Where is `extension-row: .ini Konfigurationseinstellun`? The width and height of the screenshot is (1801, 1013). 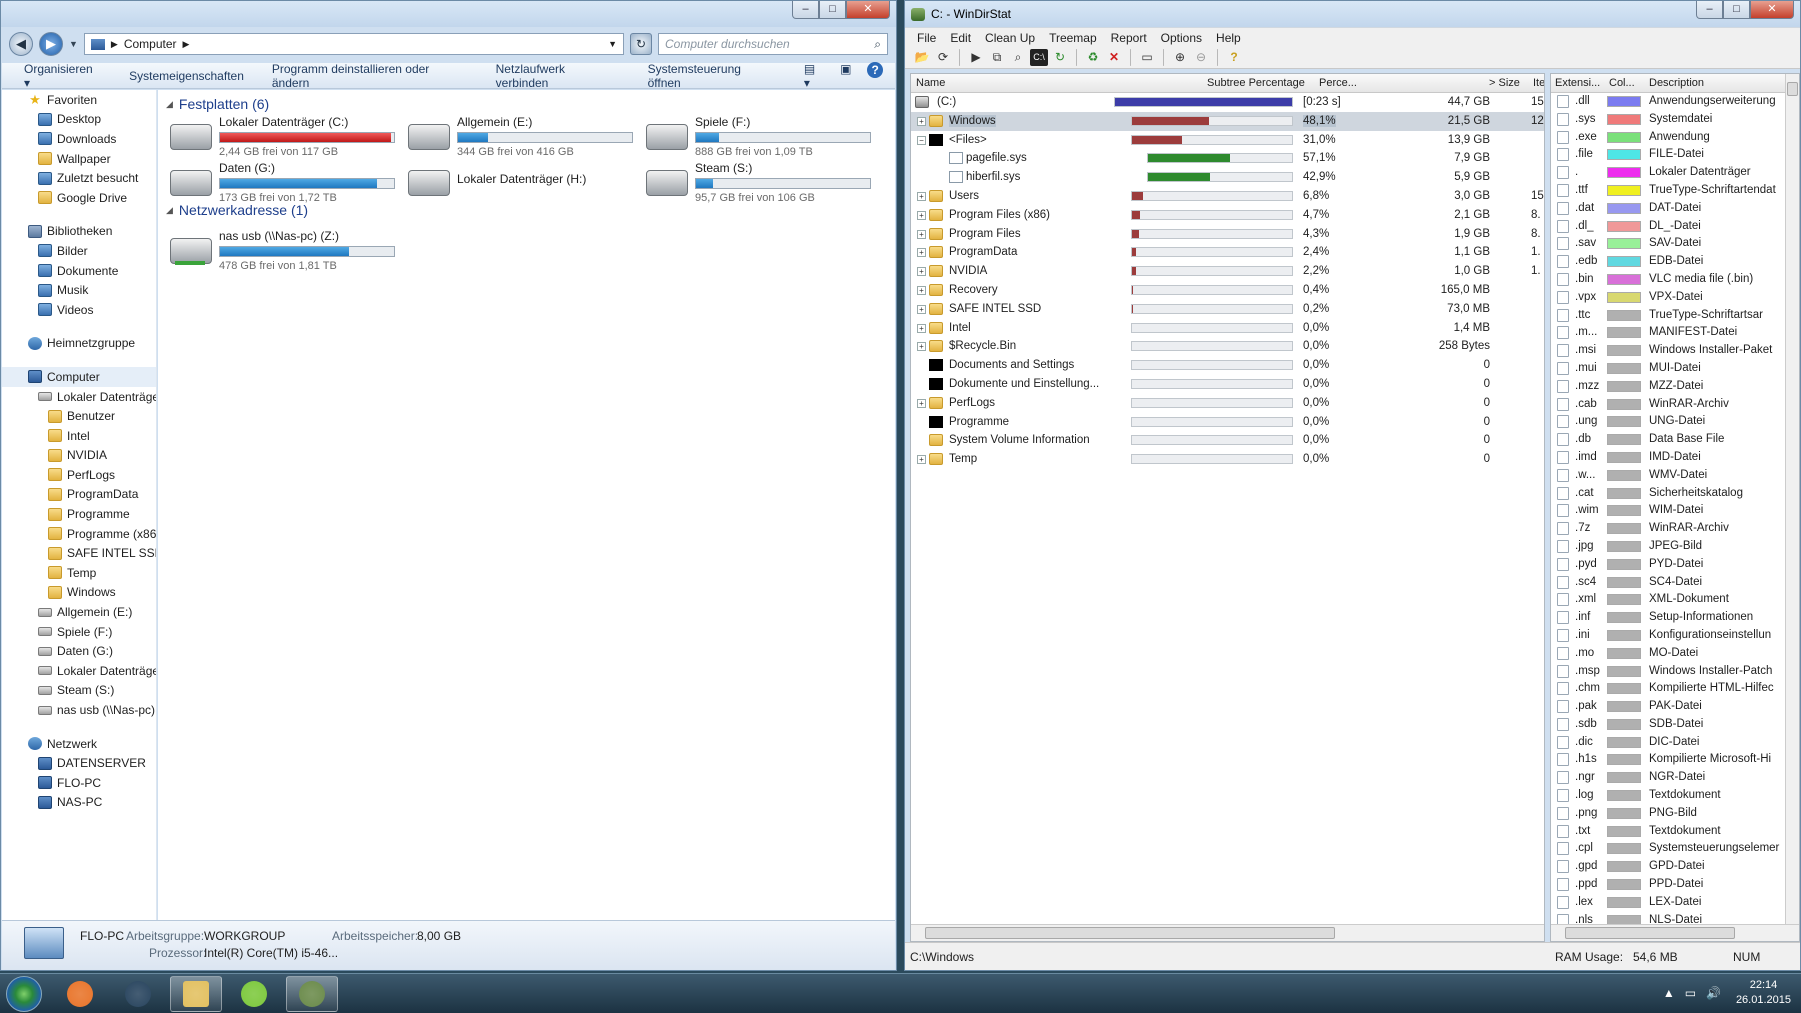
extension-row: .ini Konfigurationseinstellun is located at coordinates (1675, 636).